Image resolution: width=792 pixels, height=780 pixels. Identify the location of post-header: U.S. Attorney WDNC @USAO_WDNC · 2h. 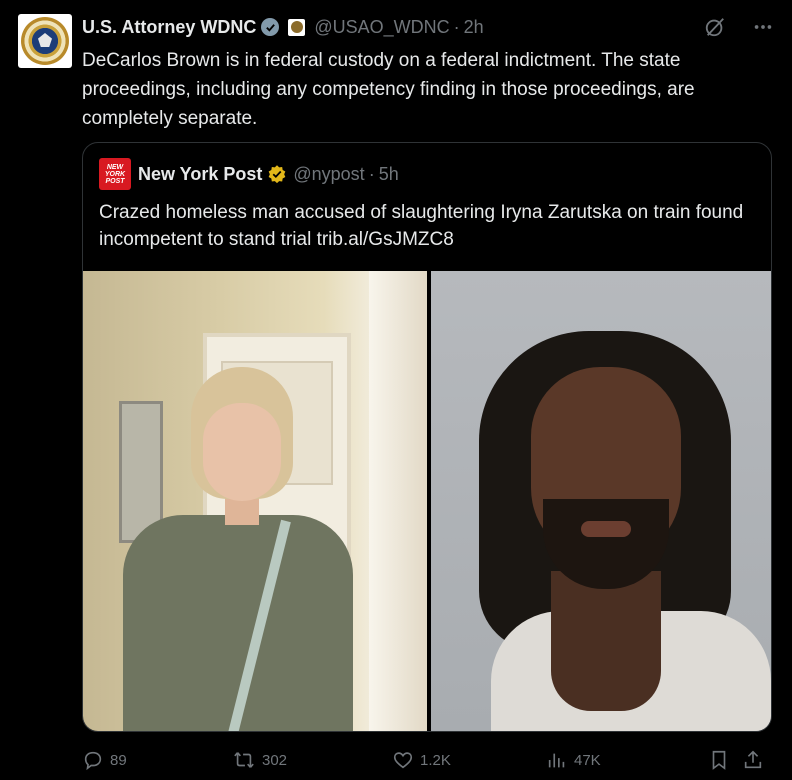
(428, 27).